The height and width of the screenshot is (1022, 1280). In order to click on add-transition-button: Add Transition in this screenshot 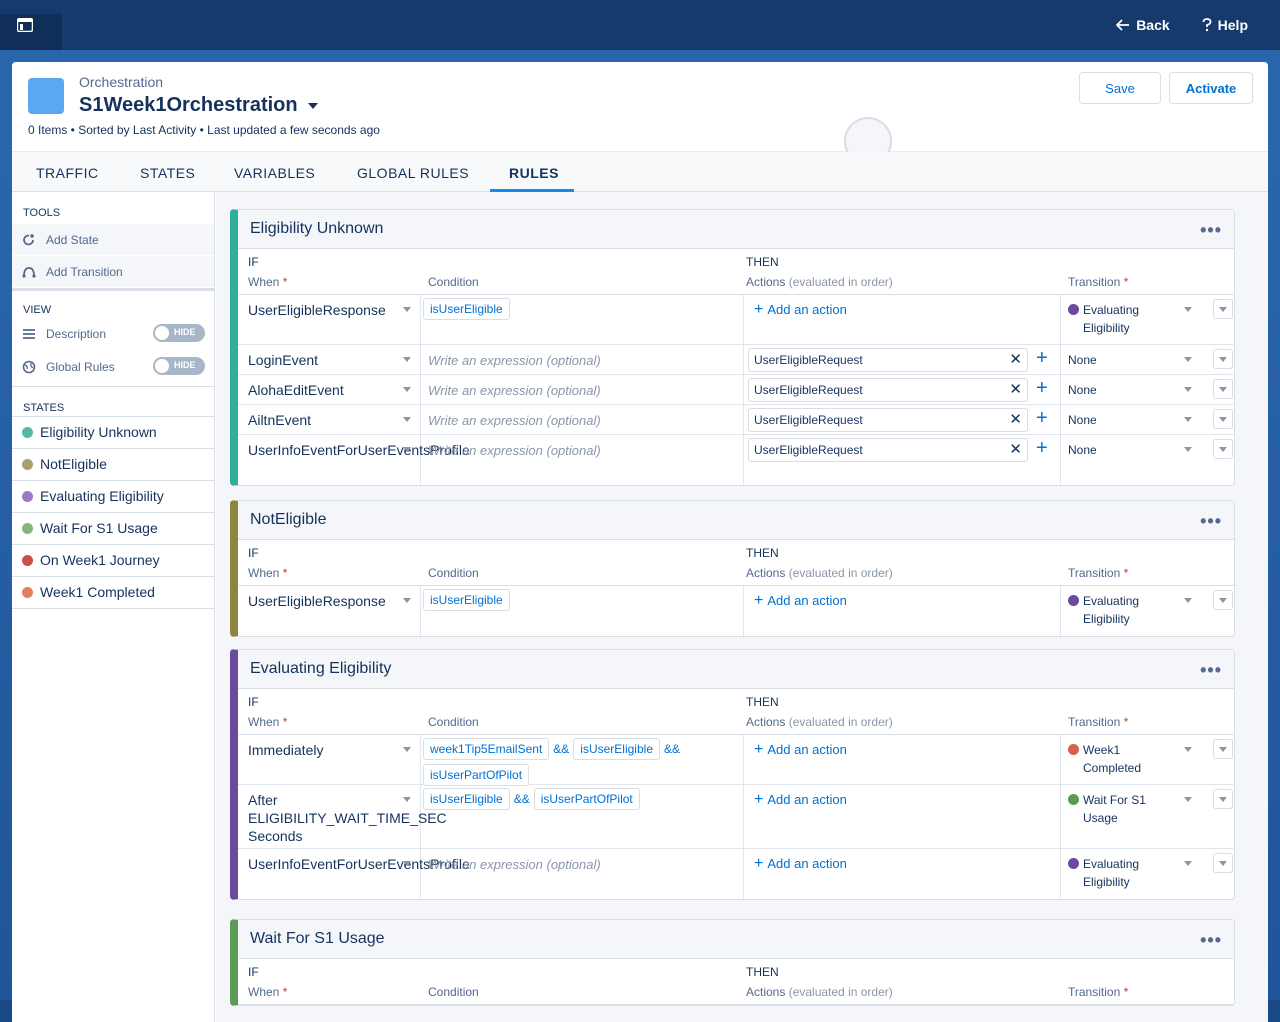, I will do `click(113, 271)`.